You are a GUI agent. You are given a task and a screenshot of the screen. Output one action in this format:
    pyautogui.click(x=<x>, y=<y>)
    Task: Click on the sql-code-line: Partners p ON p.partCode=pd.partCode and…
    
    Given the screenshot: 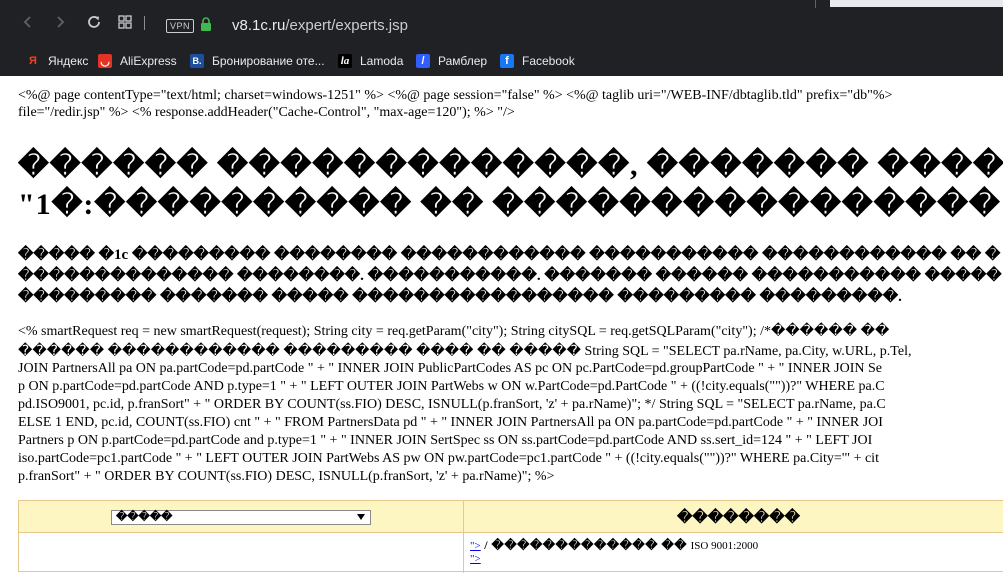 What is the action you would take?
    pyautogui.click(x=445, y=440)
    